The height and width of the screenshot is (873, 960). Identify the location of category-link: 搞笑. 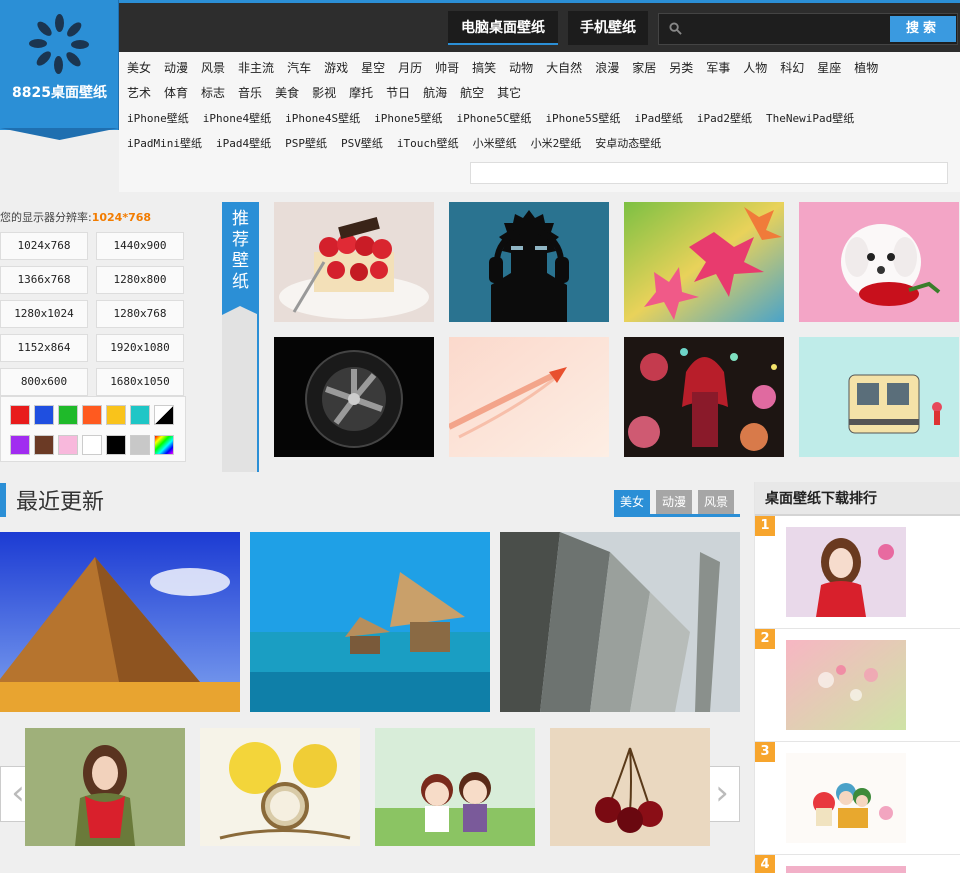
(484, 68).